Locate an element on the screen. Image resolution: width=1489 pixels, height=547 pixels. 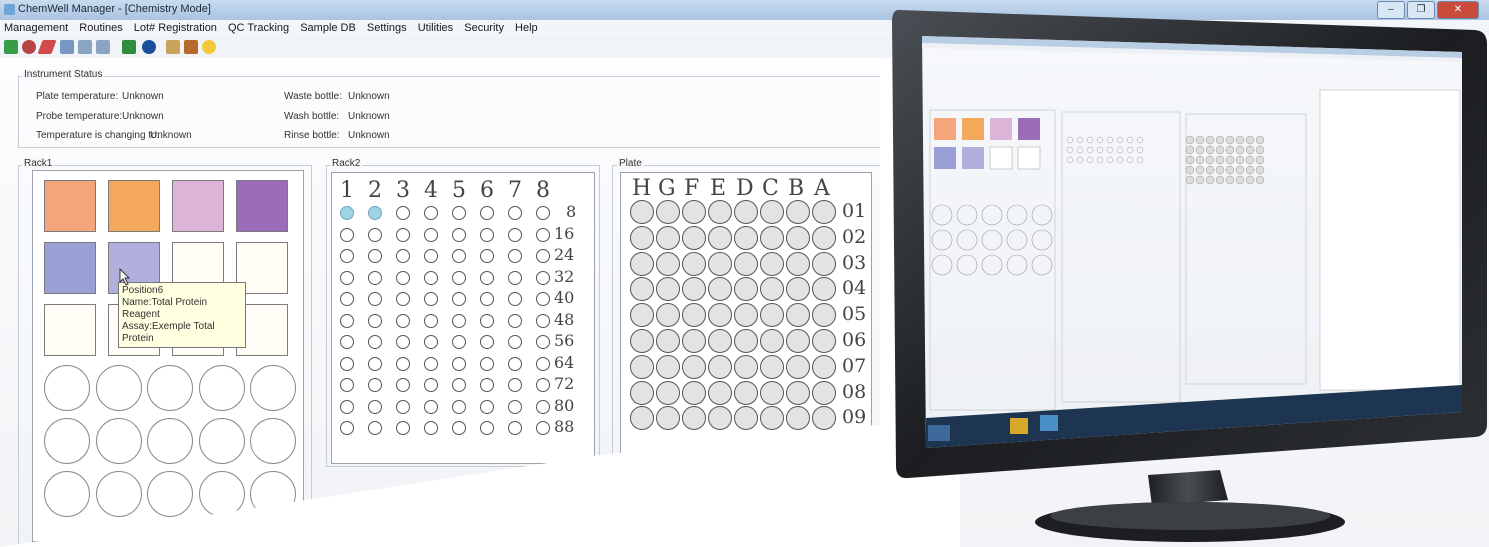
menu-management: Management is located at coordinates (36, 28).